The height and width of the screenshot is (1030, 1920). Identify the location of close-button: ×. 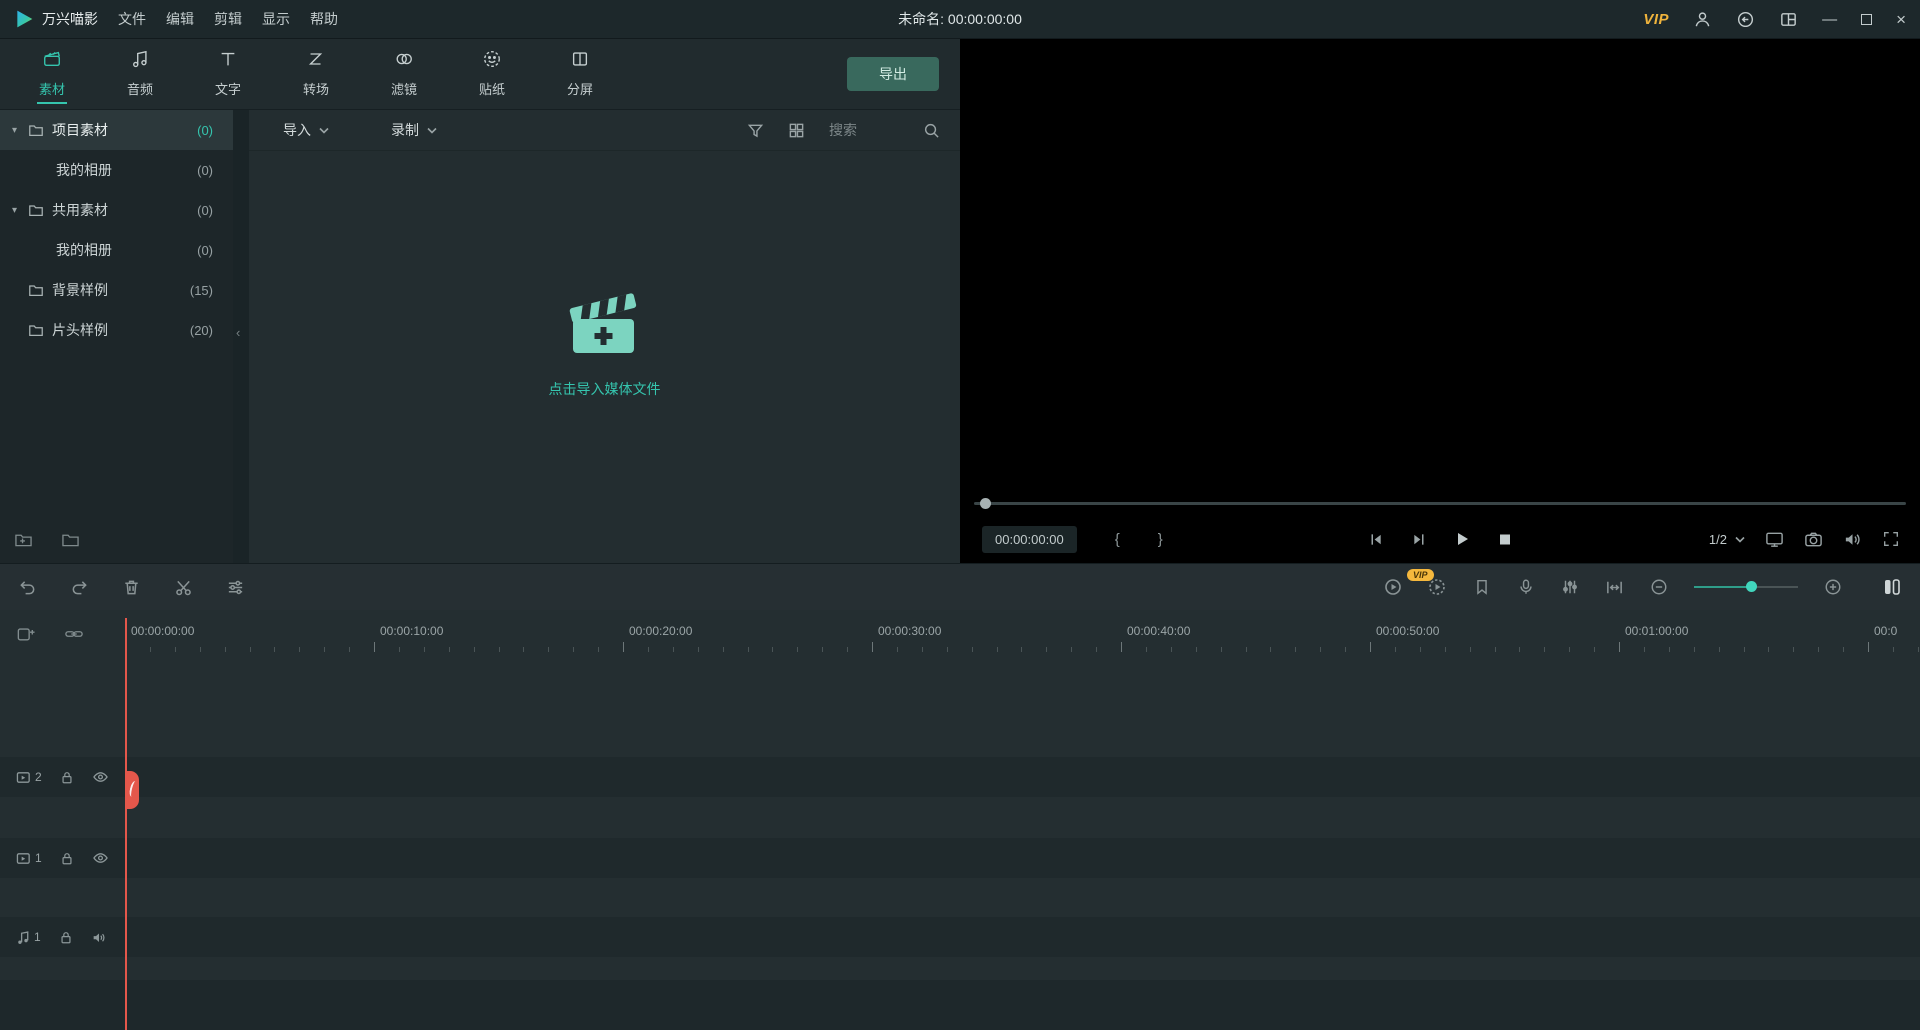
(1901, 19).